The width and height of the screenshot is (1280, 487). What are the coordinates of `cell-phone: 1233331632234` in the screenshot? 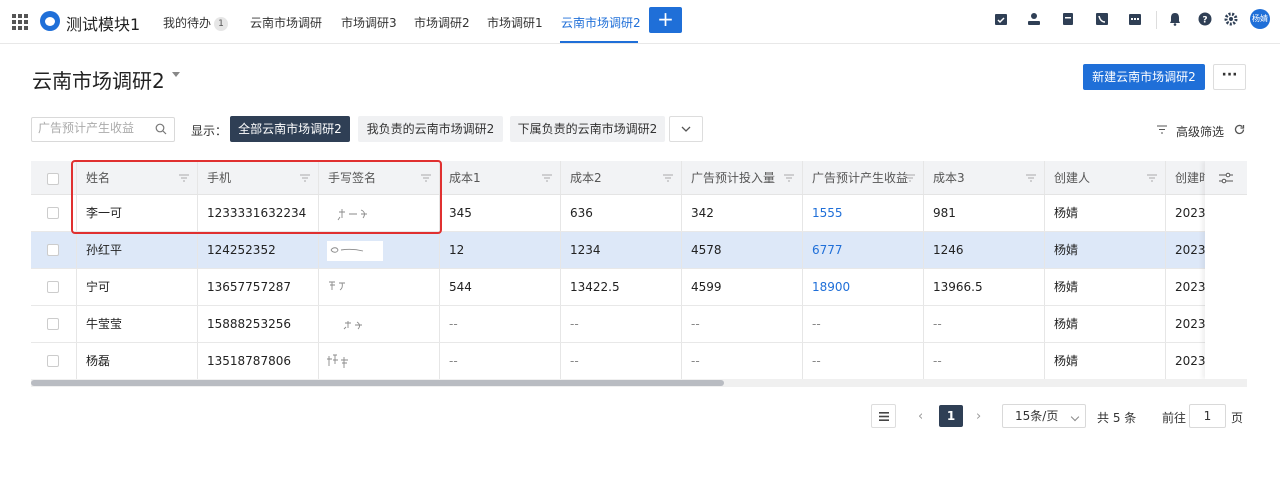 It's located at (258, 213).